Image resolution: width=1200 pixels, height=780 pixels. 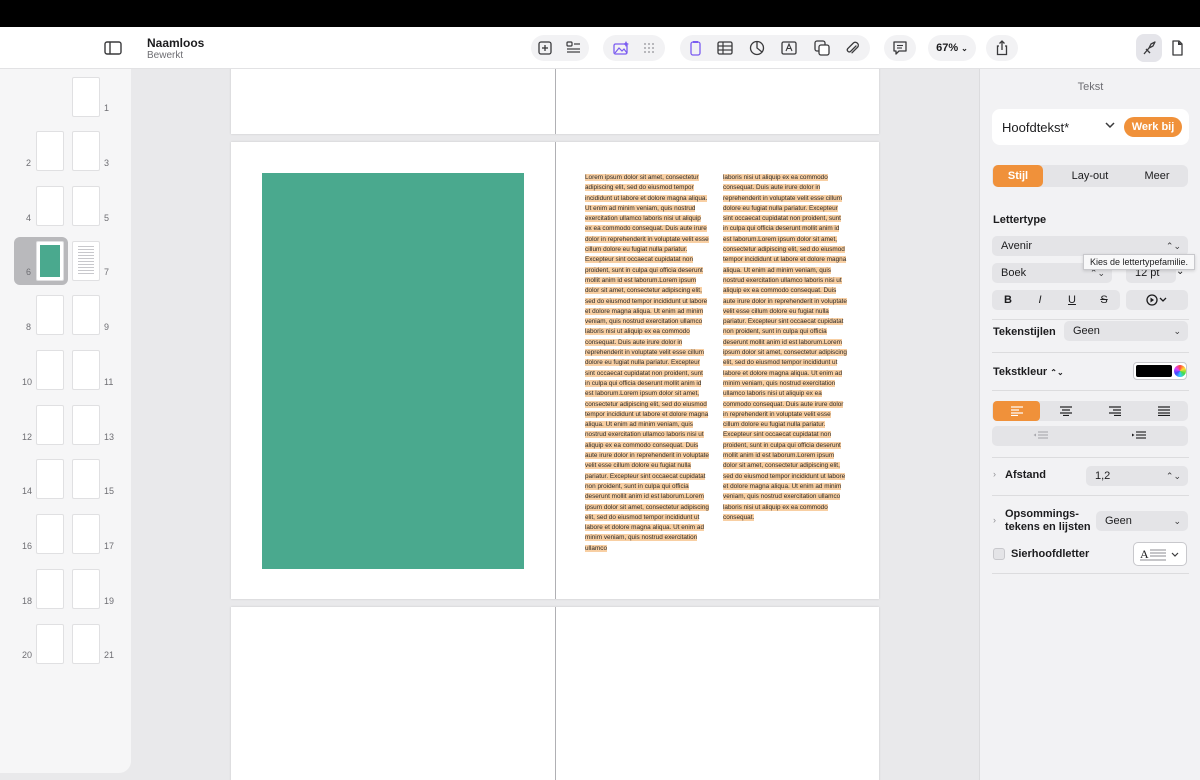 I want to click on thumbnail-image, so click(x=50, y=261).